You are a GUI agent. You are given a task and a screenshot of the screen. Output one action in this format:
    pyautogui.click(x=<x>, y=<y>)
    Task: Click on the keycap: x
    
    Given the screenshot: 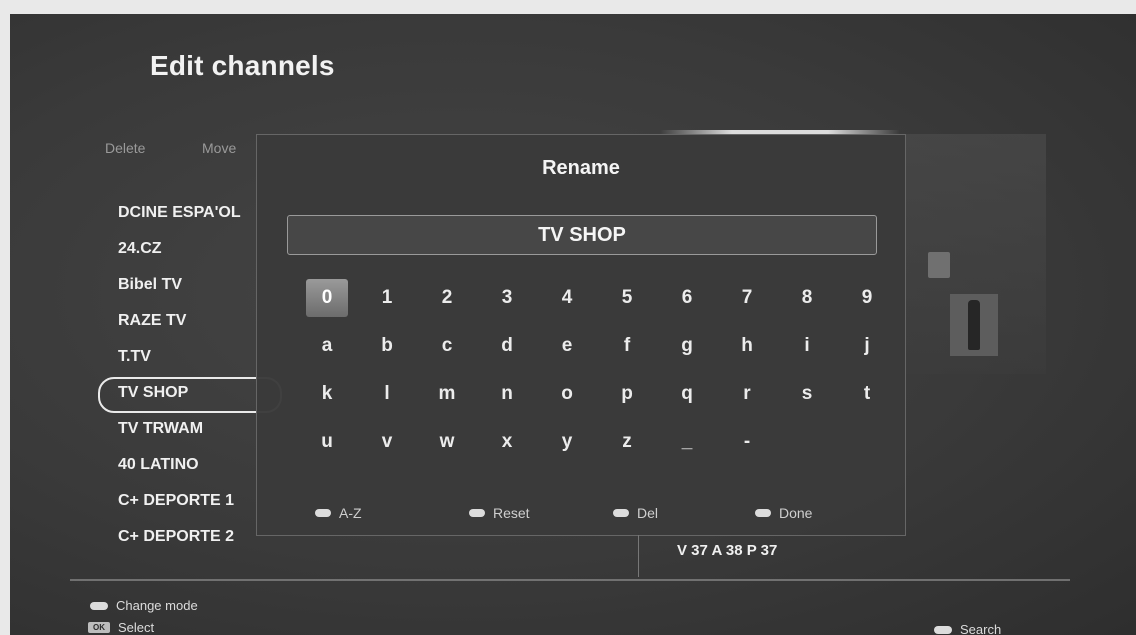 What is the action you would take?
    pyautogui.click(x=507, y=441)
    